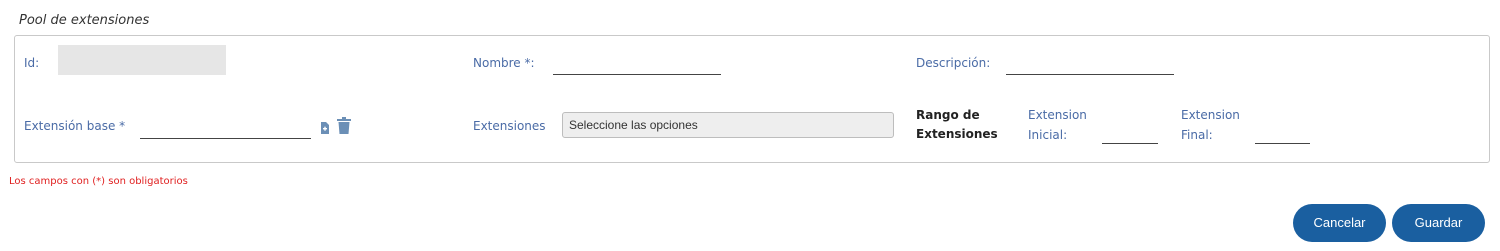 The image size is (1500, 251). What do you see at coordinates (1130, 143) in the screenshot?
I see `ext-inicial-input` at bounding box center [1130, 143].